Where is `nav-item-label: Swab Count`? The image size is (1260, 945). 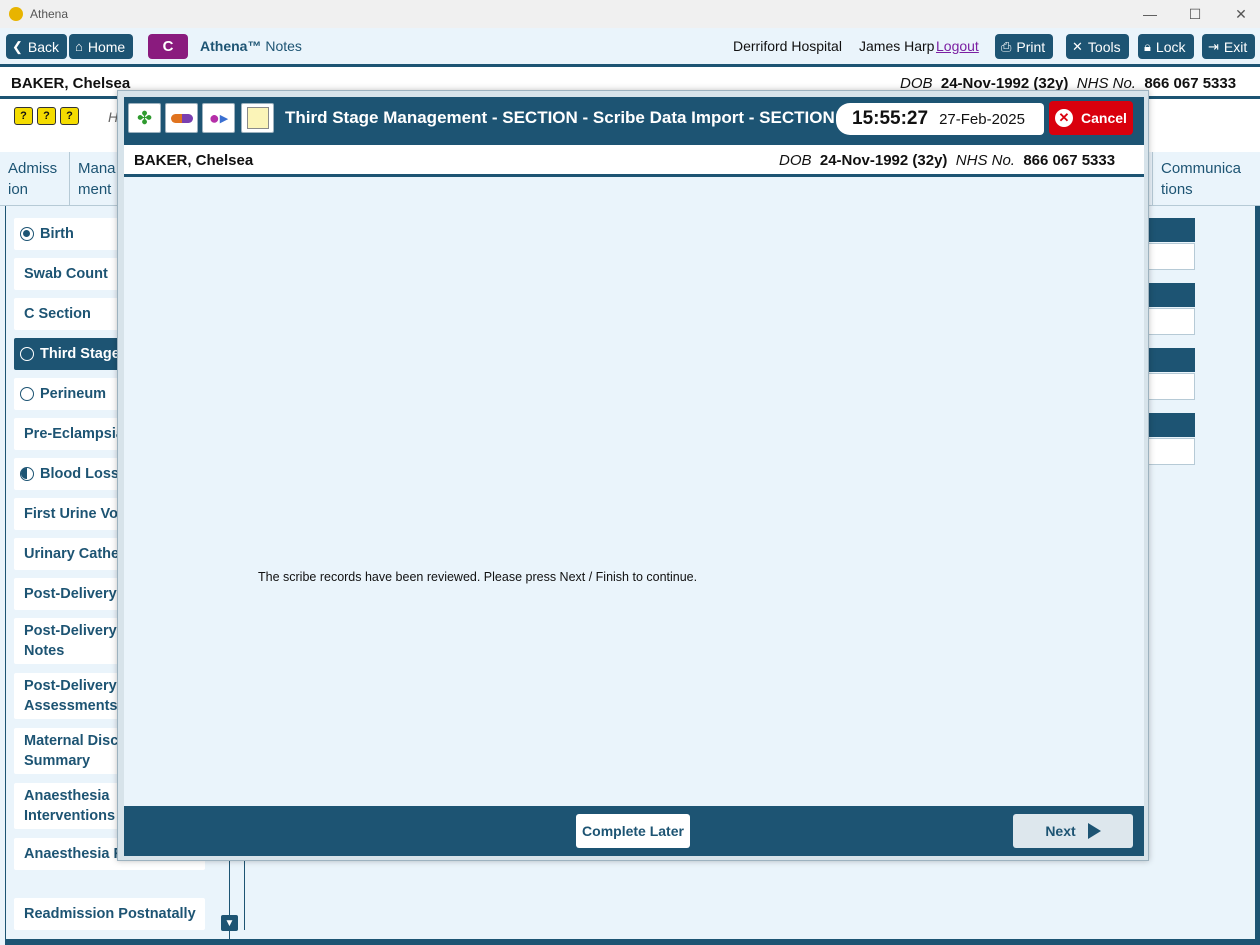
nav-item-label: Swab Count is located at coordinates (66, 274).